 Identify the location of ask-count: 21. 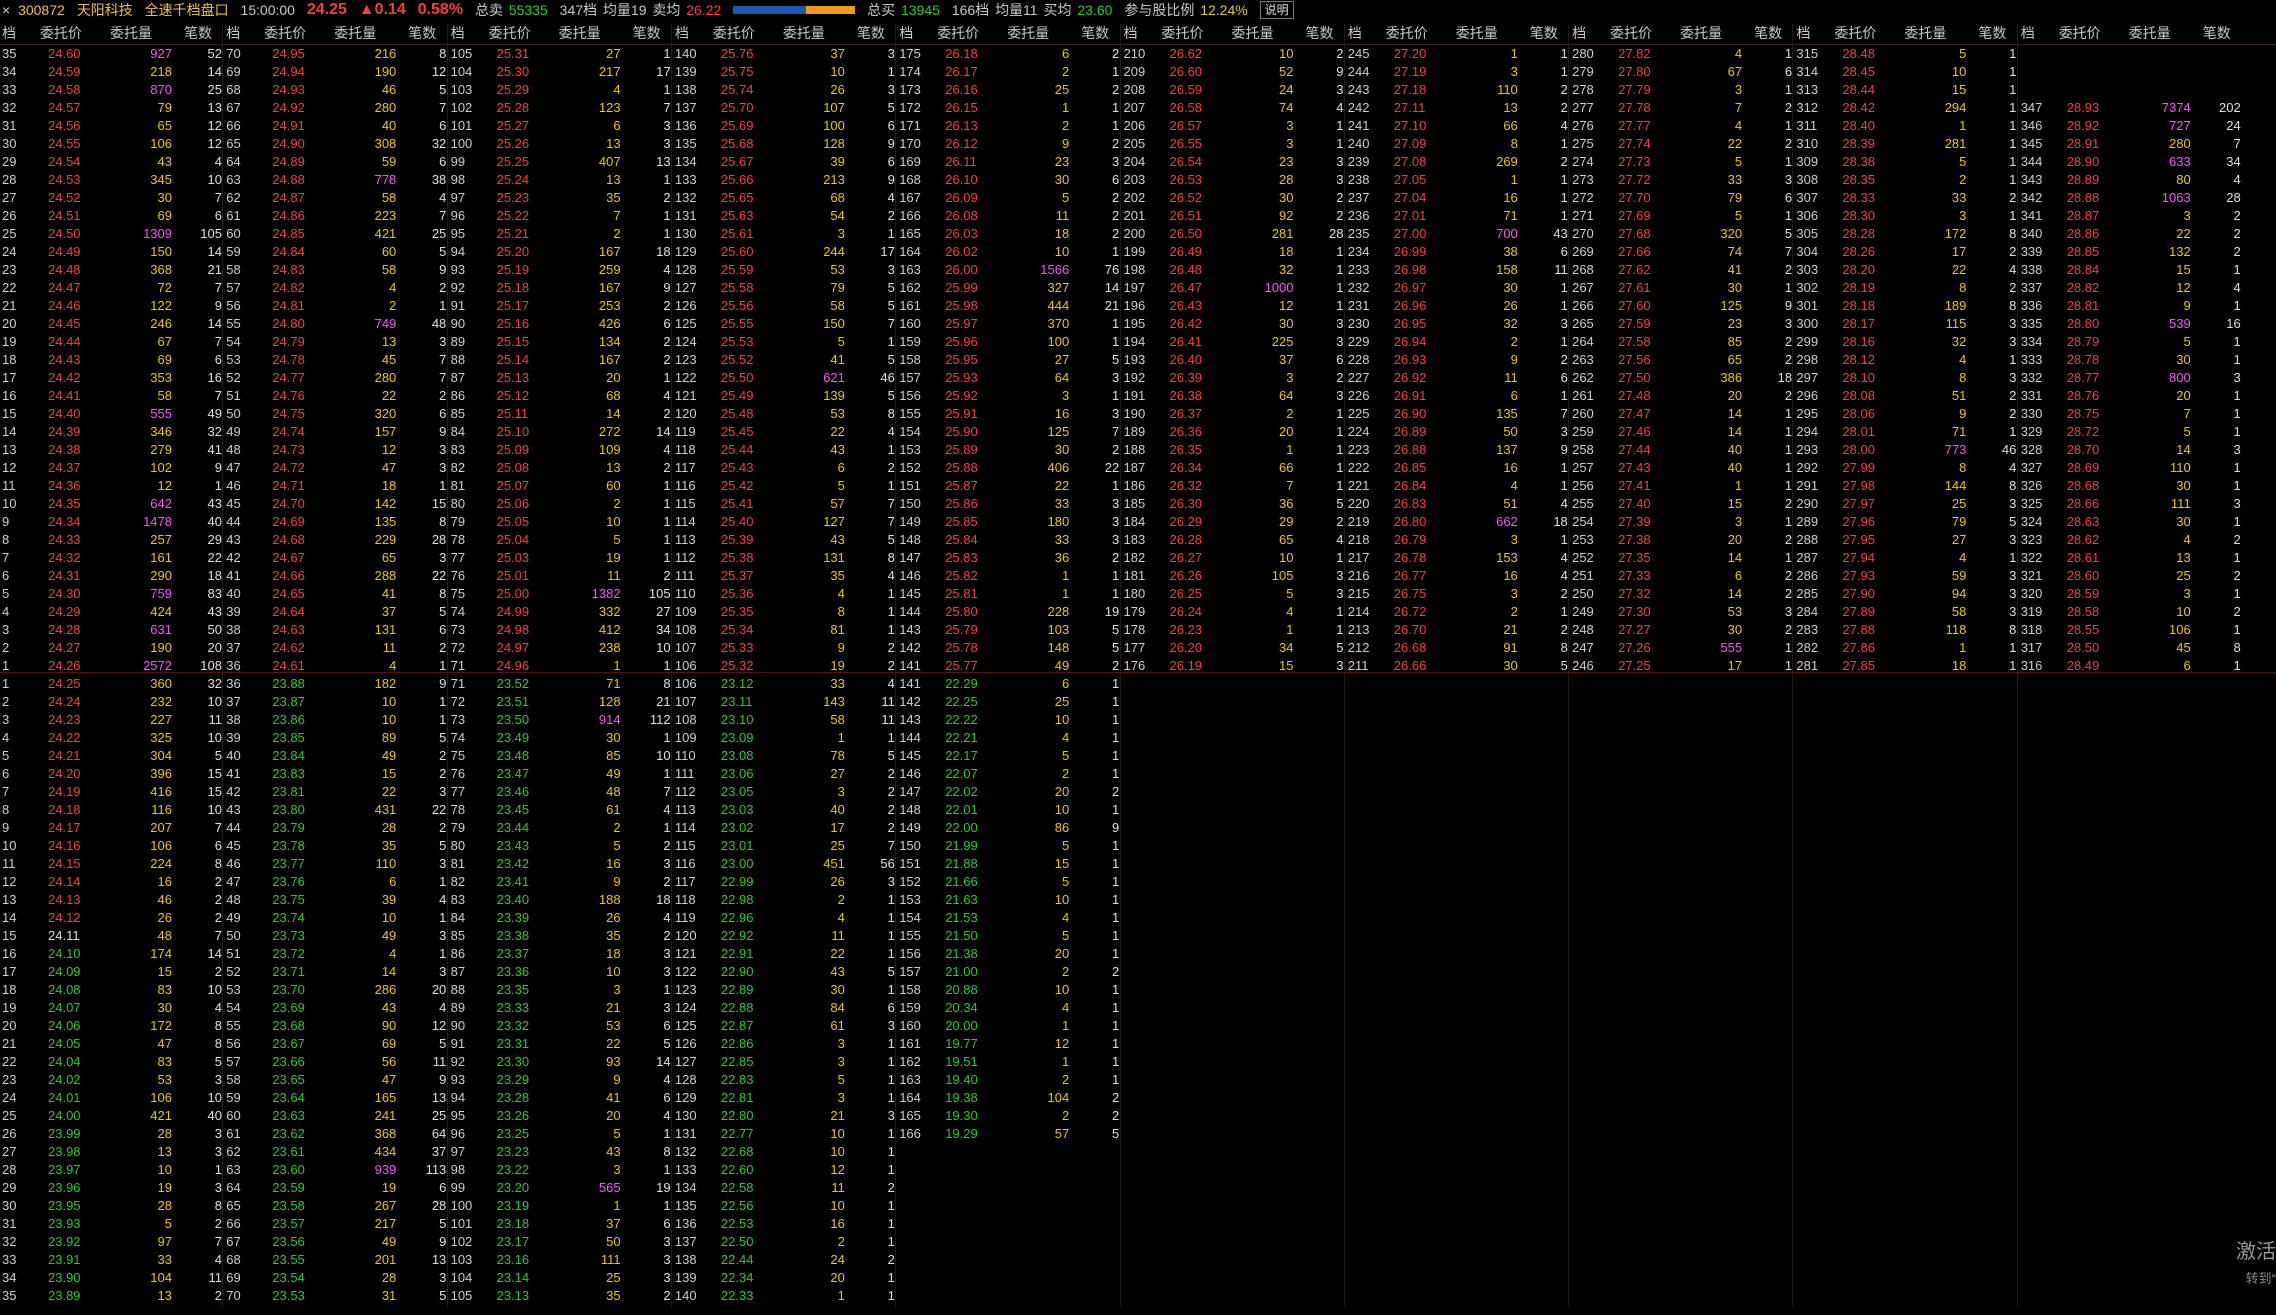
(214, 269).